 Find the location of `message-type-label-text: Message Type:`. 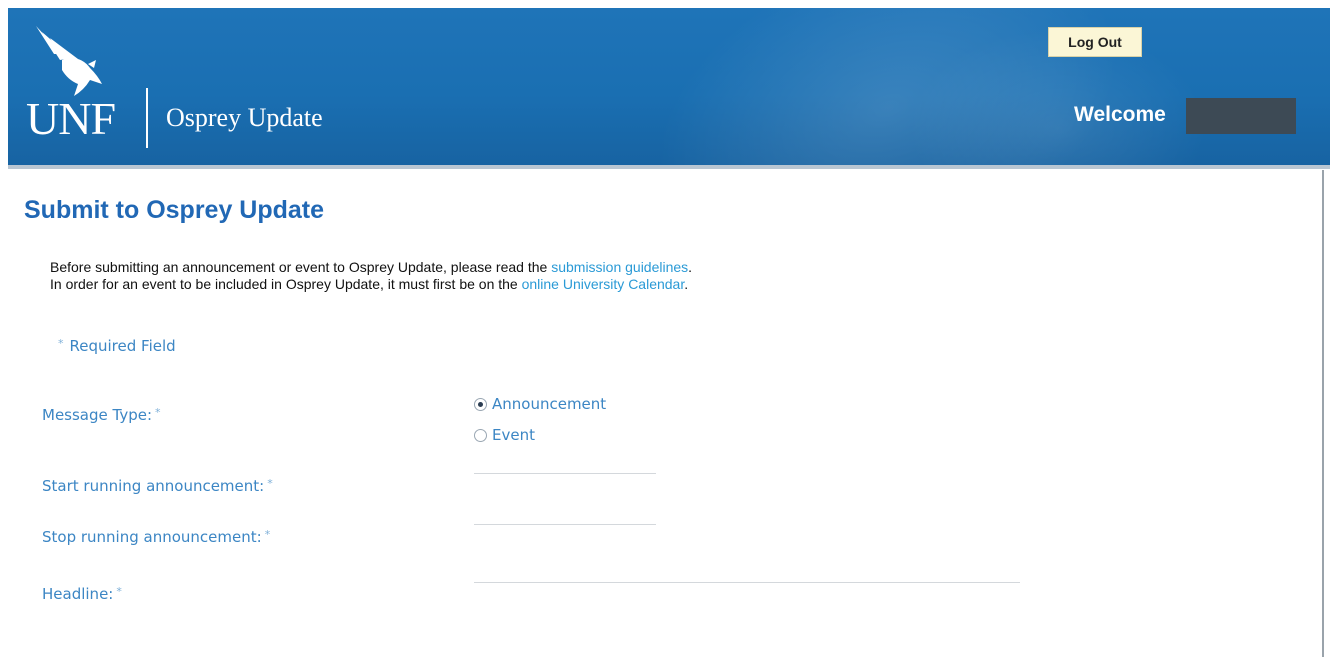

message-type-label-text: Message Type: is located at coordinates (97, 415).